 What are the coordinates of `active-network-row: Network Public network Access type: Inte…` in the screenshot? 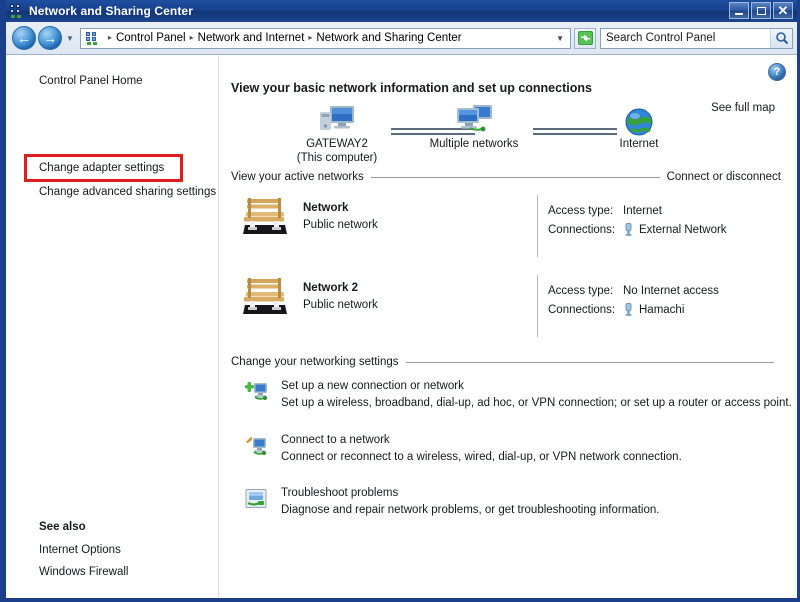 It's located at (506, 227).